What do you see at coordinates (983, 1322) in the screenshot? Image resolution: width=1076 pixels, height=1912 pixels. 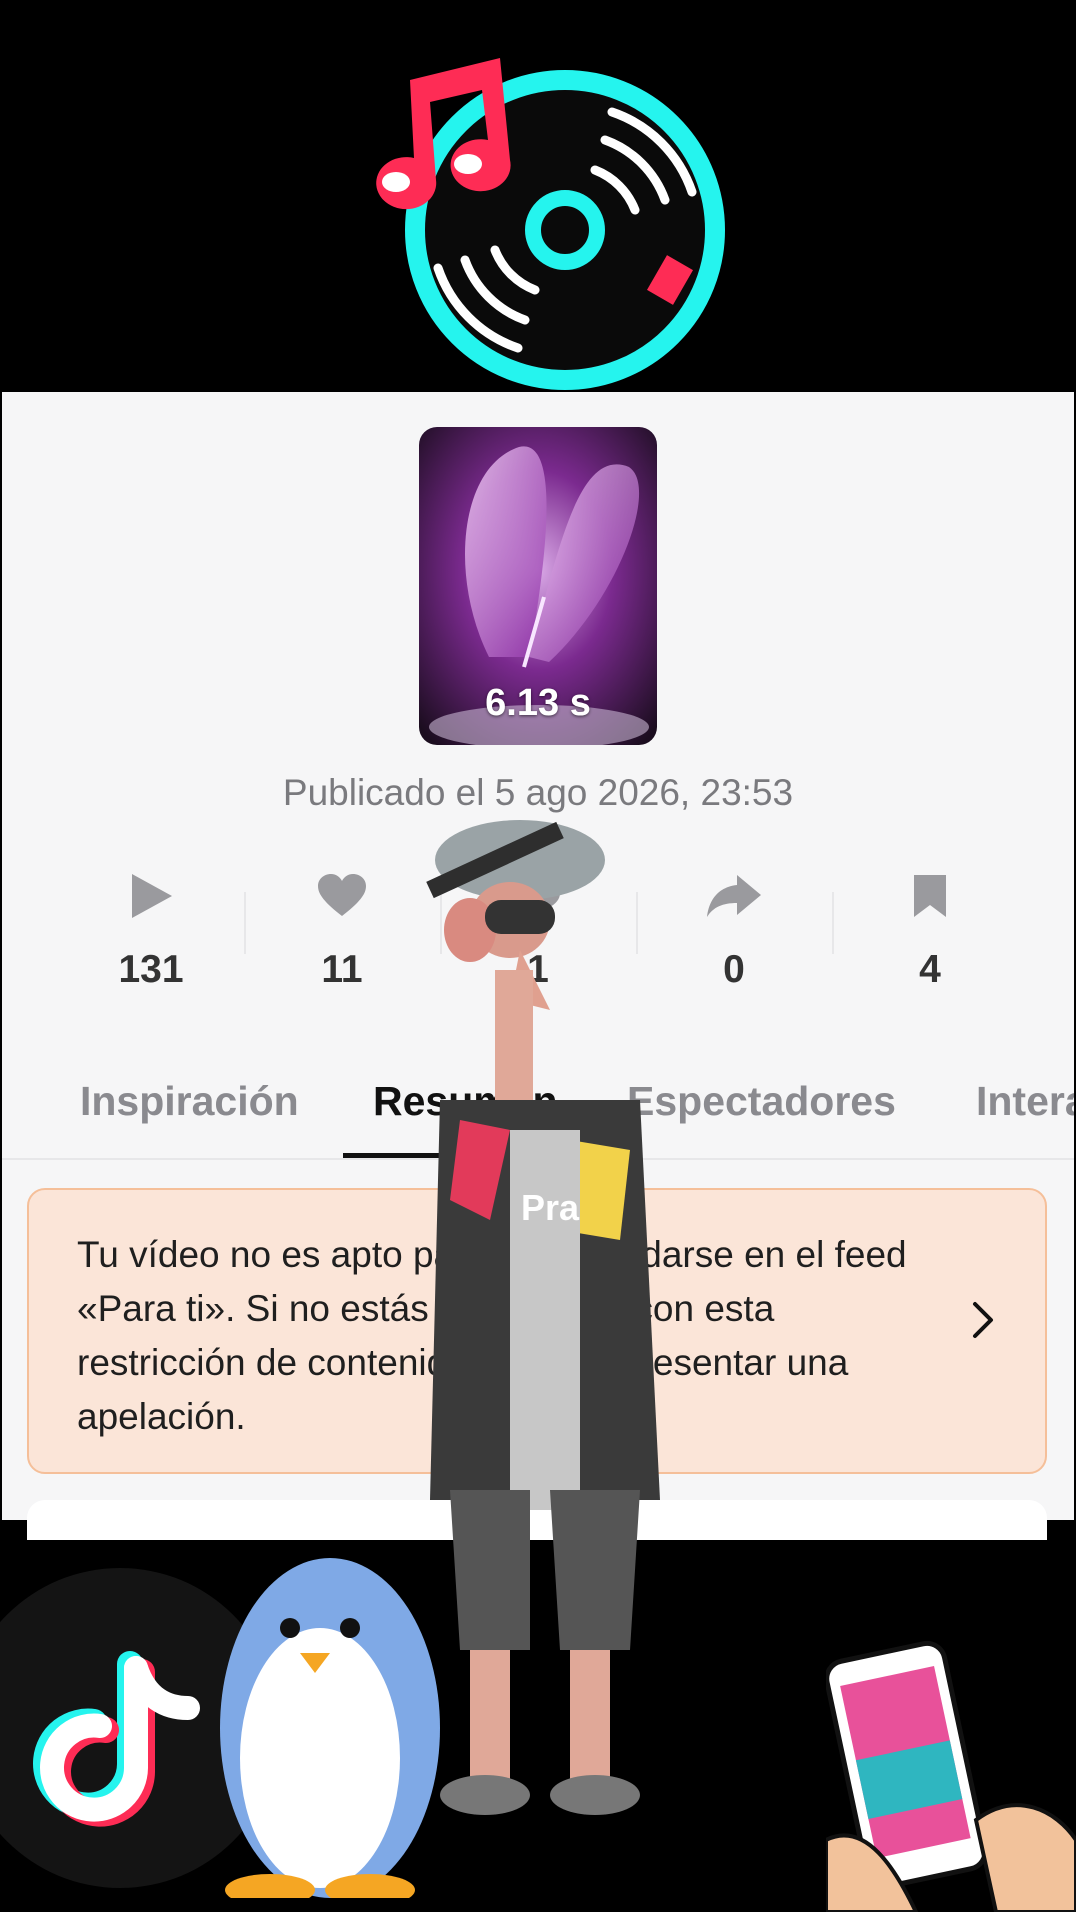 I see `chevron-right-icon` at bounding box center [983, 1322].